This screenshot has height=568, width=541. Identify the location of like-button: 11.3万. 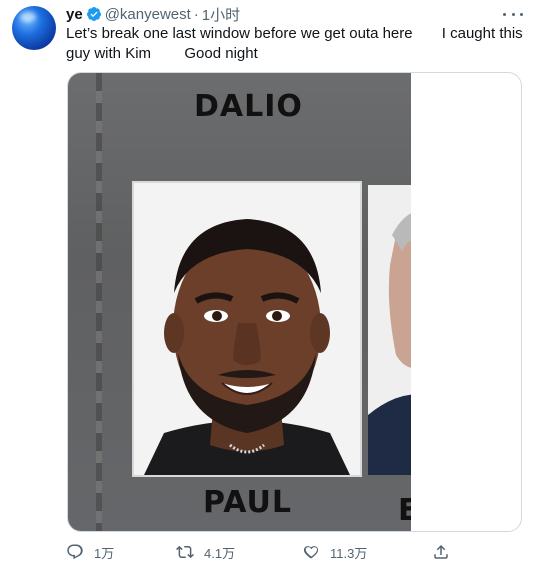
(334, 552).